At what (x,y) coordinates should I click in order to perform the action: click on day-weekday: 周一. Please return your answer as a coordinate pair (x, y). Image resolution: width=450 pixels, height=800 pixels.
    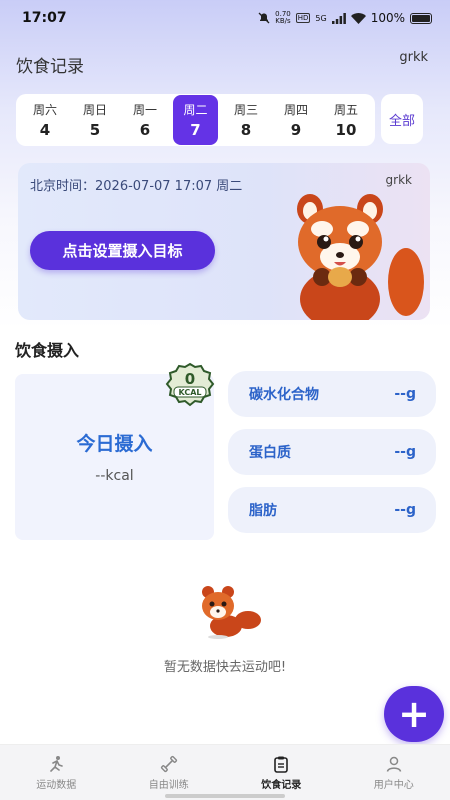
    Looking at the image, I should click on (144, 110).